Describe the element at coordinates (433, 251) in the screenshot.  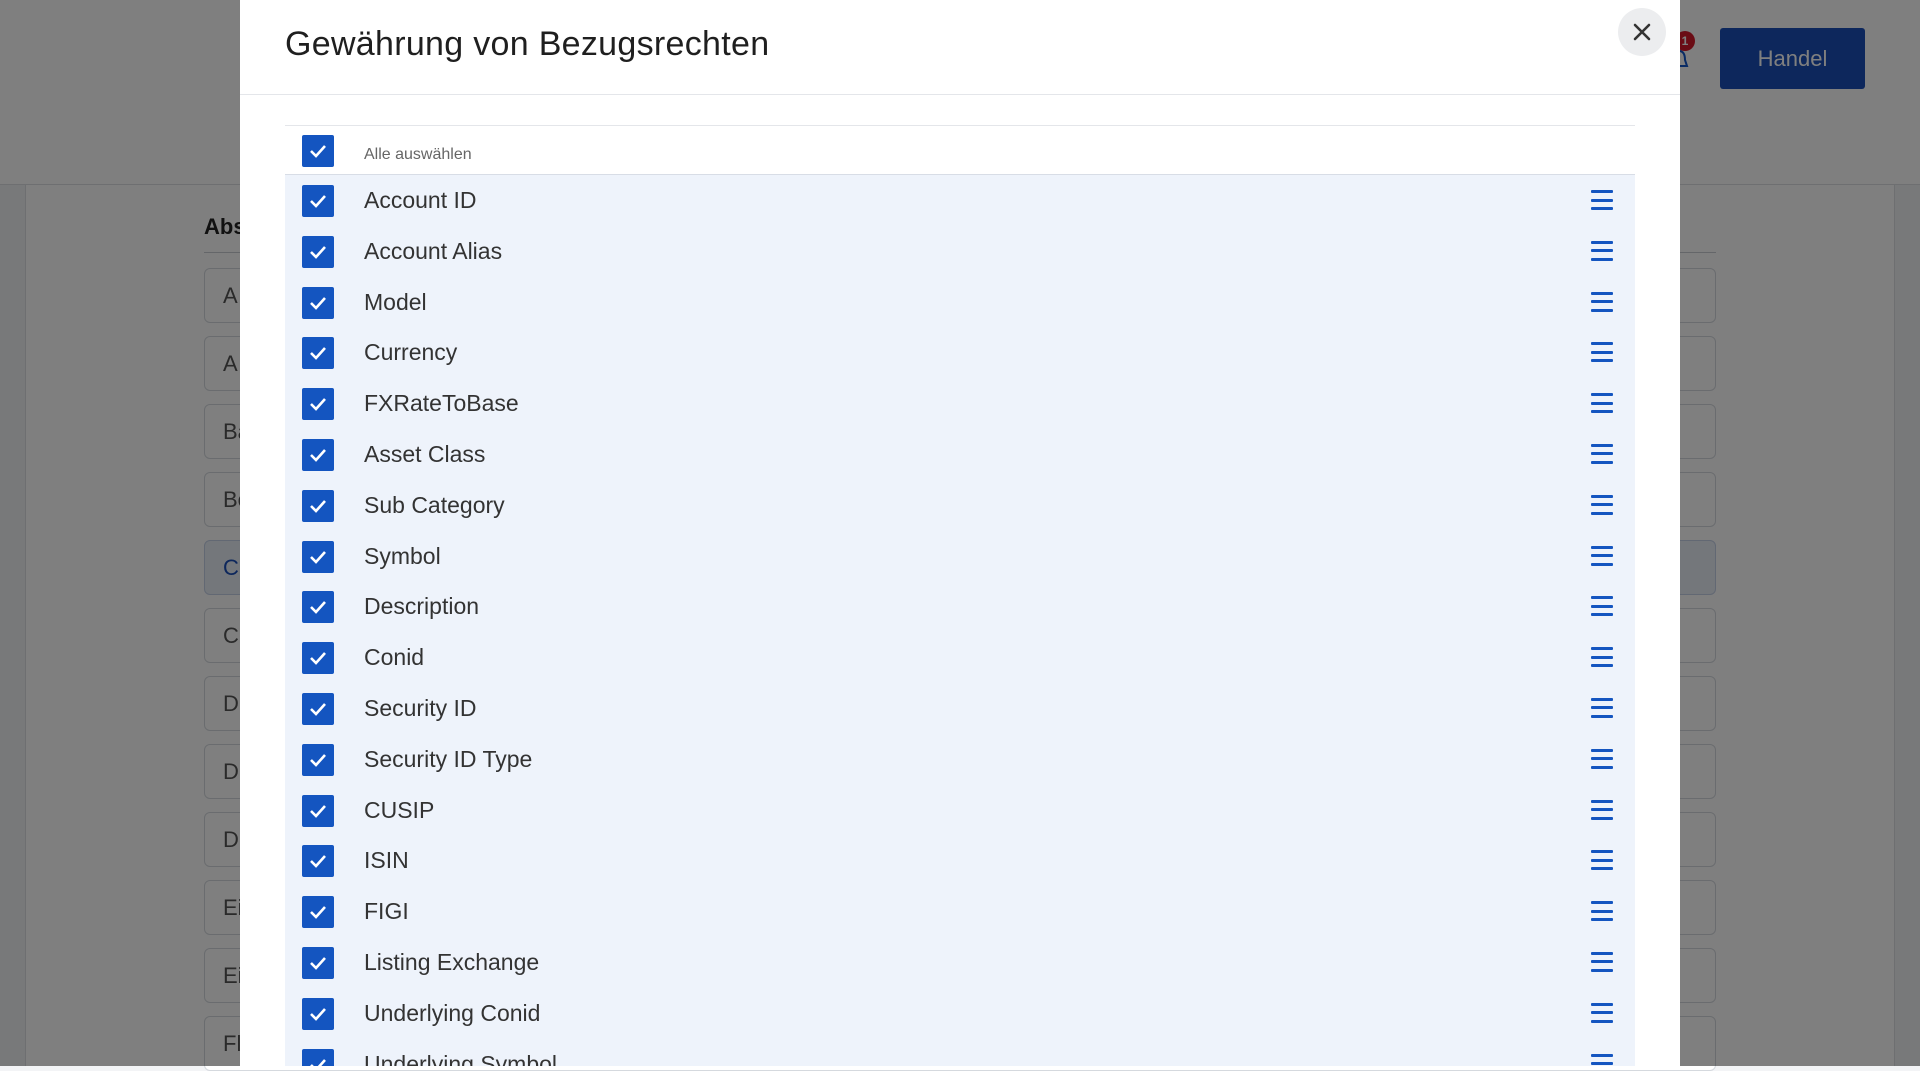
I see `field-label: Account Alias` at that location.